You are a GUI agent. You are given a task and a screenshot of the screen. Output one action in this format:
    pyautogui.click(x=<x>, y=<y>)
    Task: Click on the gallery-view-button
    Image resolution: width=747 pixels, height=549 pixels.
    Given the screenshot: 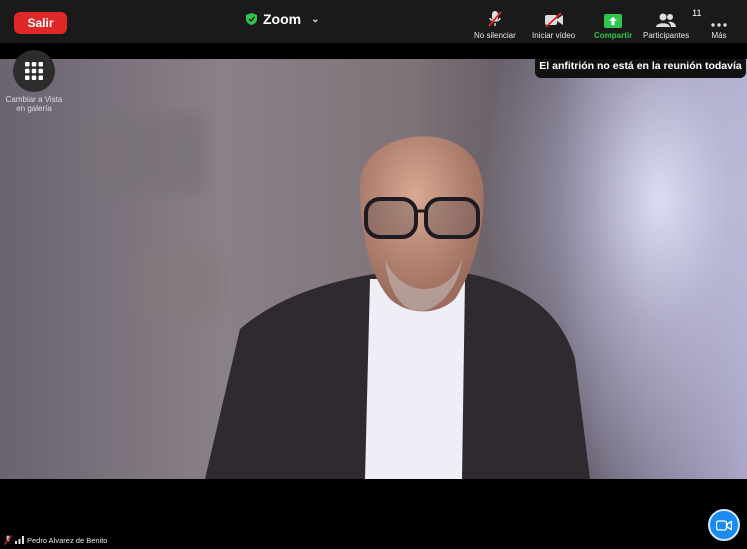 What is the action you would take?
    pyautogui.click(x=34, y=71)
    